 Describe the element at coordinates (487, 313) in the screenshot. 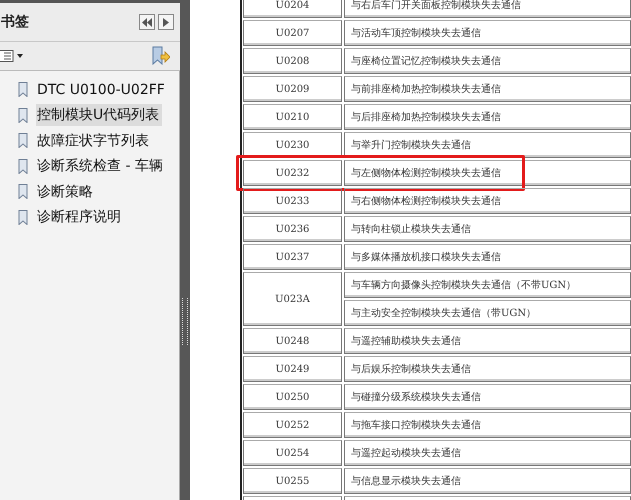

I see `table-cell: 与主动安全控制模块失去通信（带UGN）` at that location.